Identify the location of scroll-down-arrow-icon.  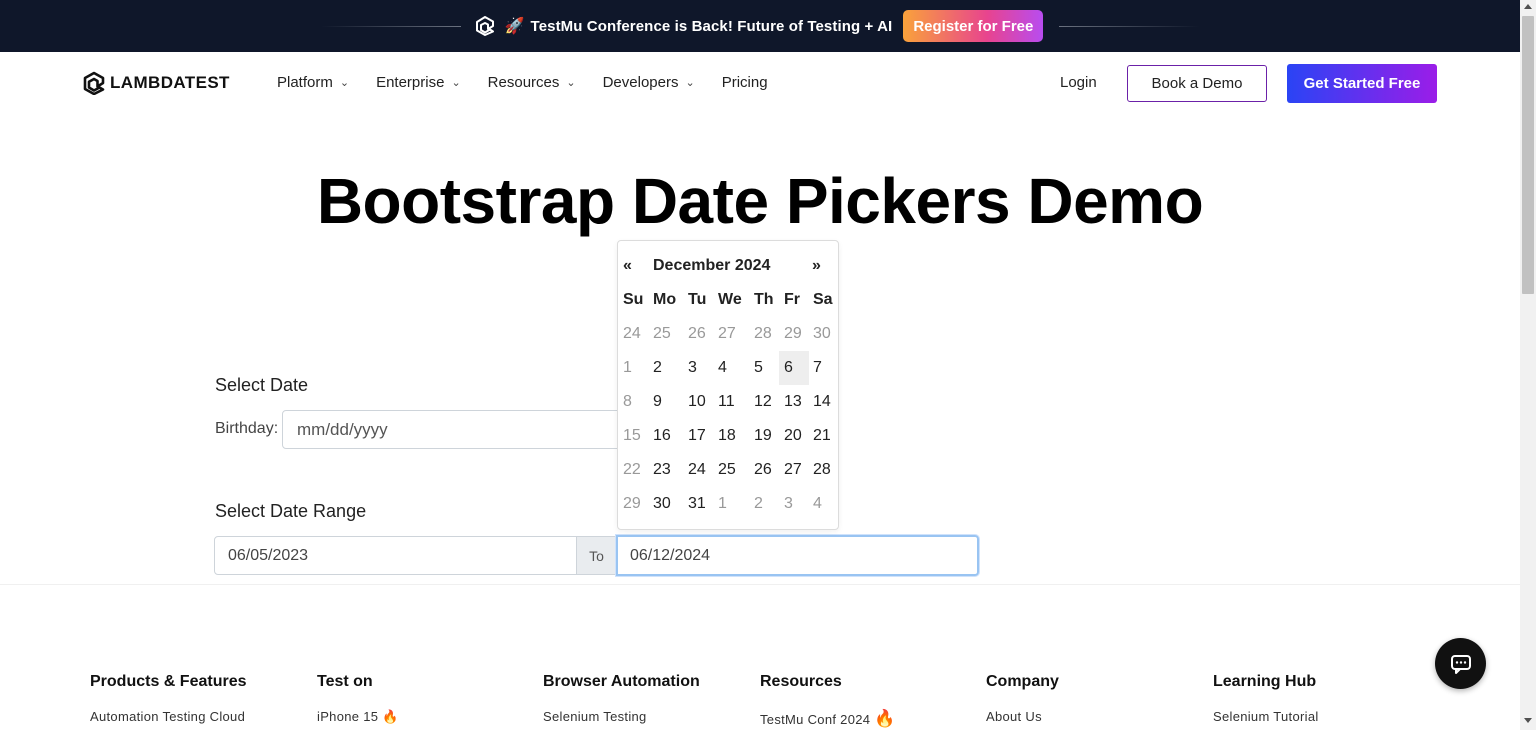
(1528, 720).